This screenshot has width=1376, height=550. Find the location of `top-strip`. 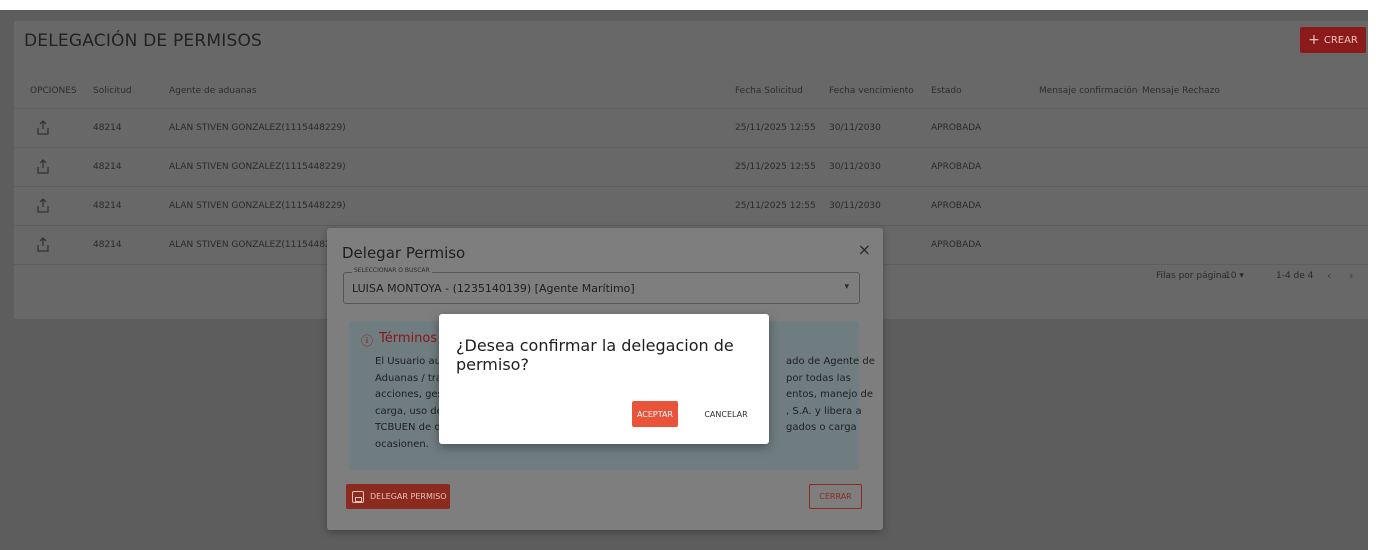

top-strip is located at coordinates (688, 5).